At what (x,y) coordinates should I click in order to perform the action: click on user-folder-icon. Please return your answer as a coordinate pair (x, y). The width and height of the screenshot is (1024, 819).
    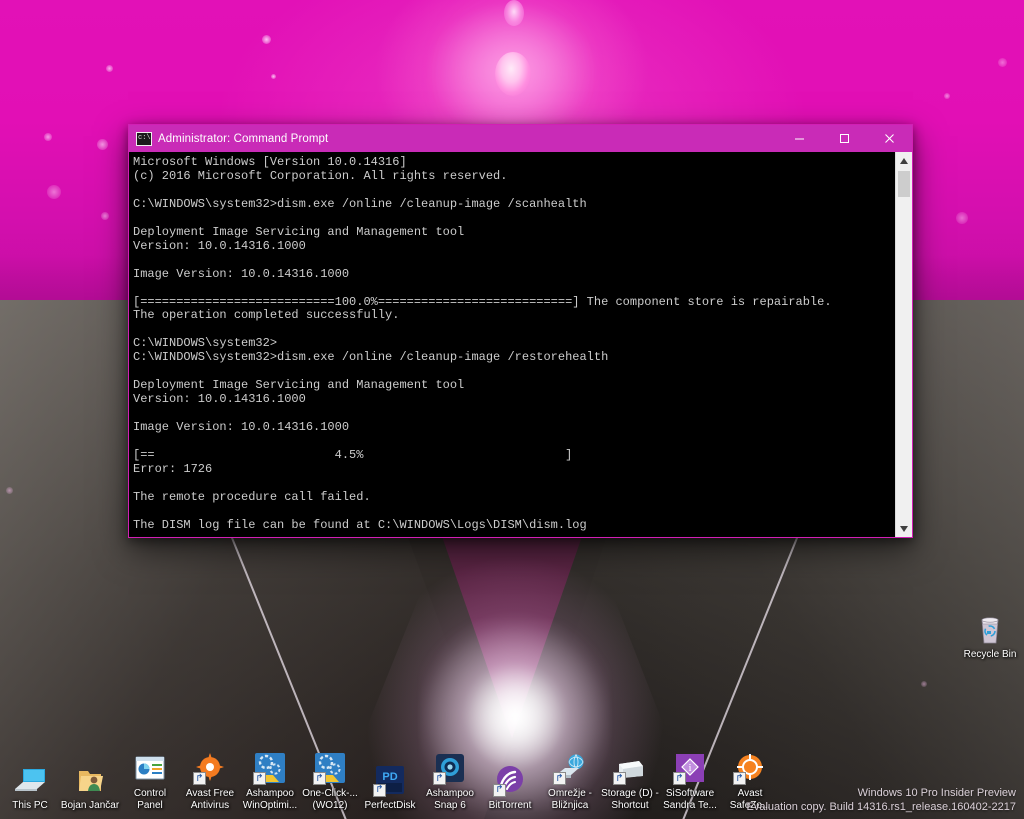
    Looking at the image, I should click on (90, 780).